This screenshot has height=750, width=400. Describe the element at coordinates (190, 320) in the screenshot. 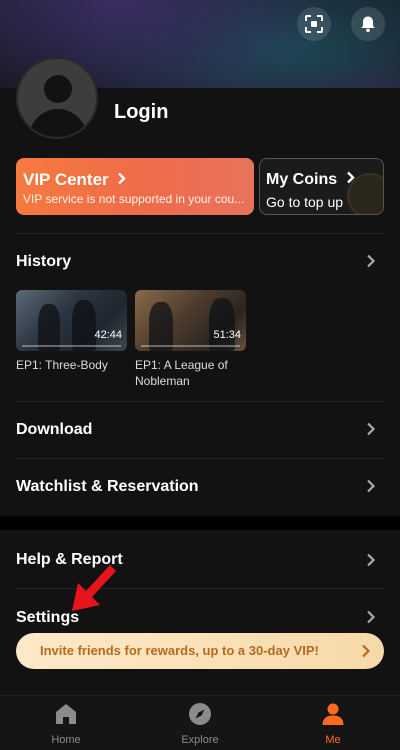

I see `history-thumbnail: 51:34` at that location.